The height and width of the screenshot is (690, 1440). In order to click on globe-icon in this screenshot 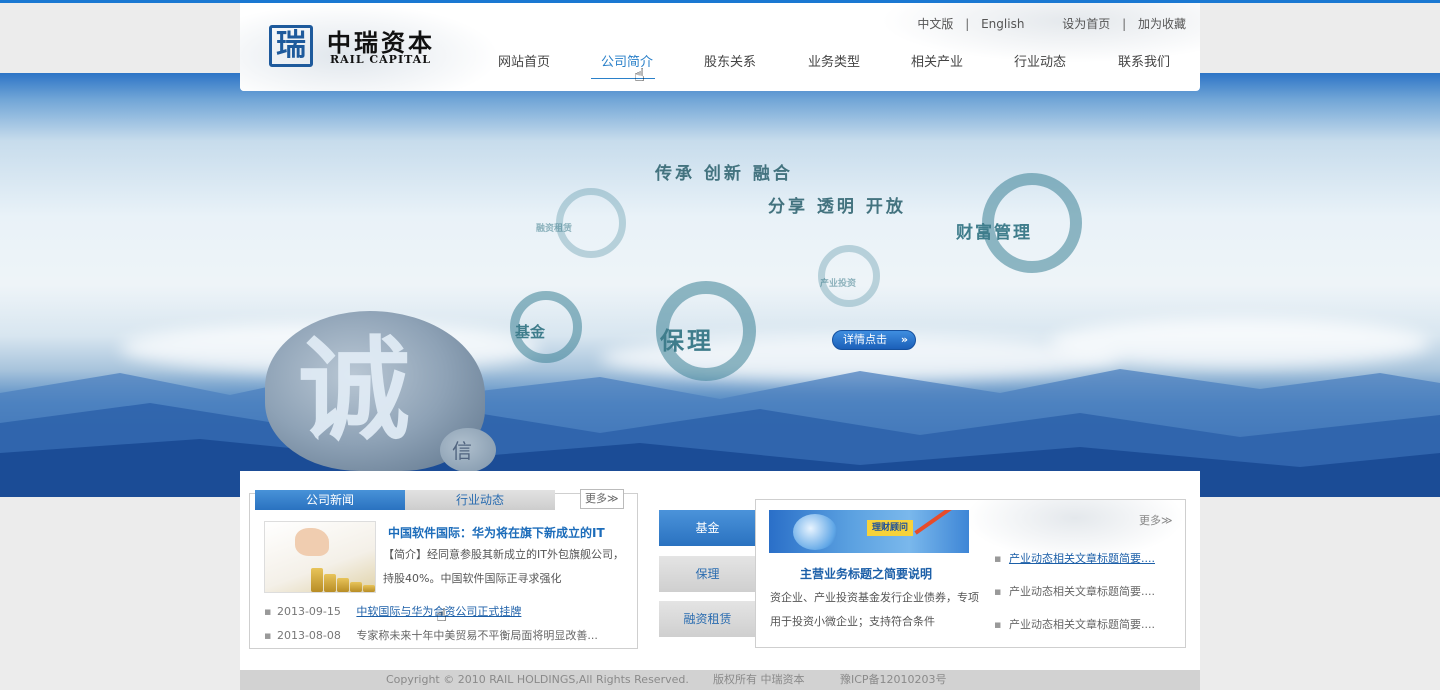, I will do `click(815, 532)`.